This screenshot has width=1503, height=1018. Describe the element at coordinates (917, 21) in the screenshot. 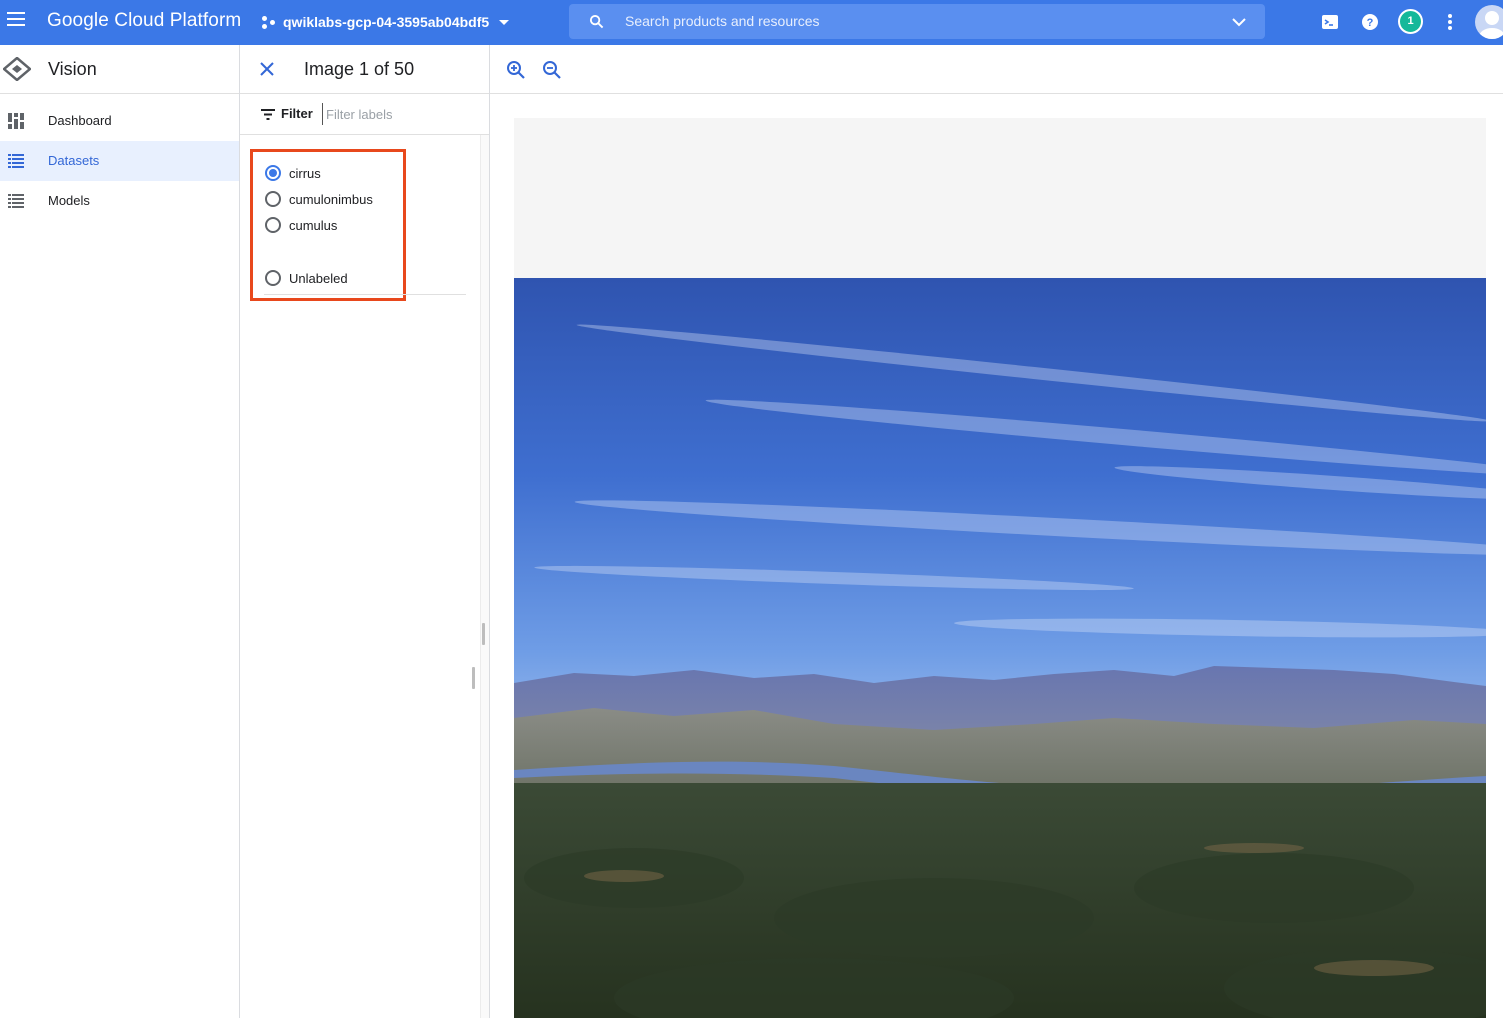

I see `search-bar: Search products and resources` at that location.